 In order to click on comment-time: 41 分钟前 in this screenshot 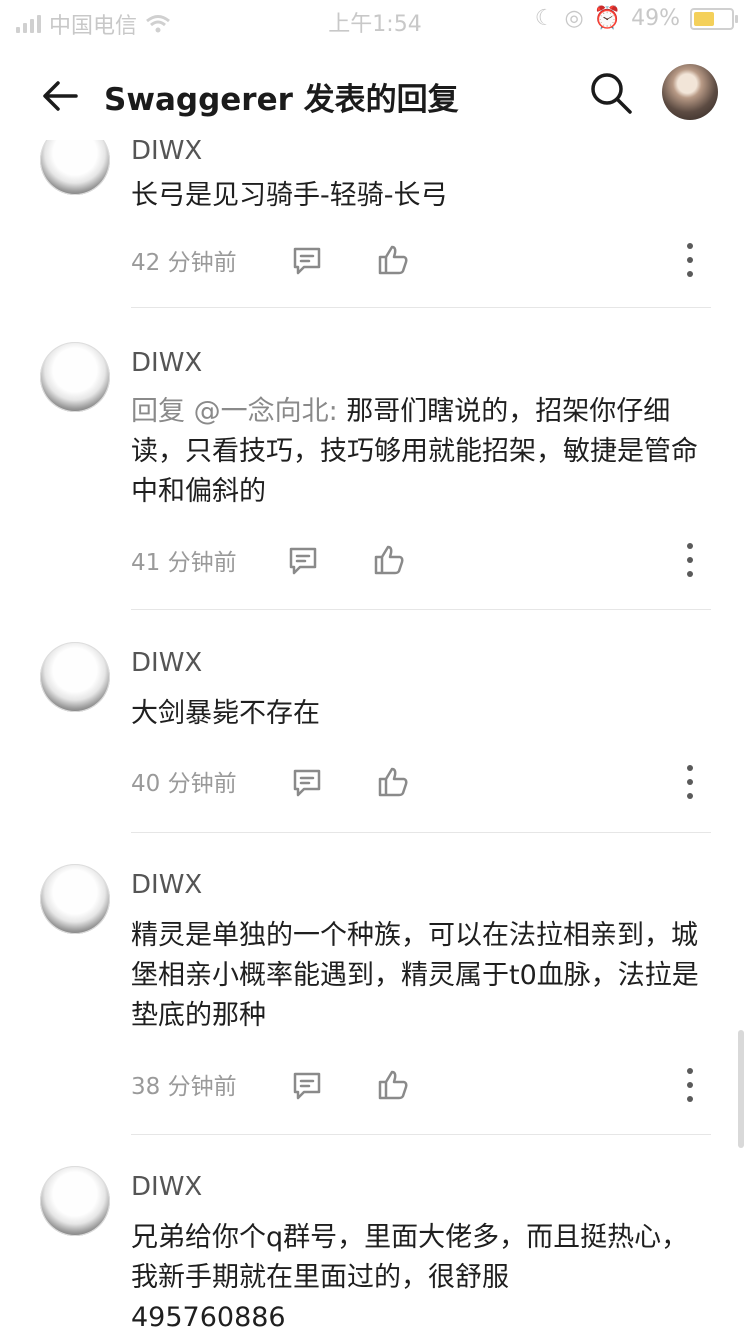, I will do `click(184, 563)`.